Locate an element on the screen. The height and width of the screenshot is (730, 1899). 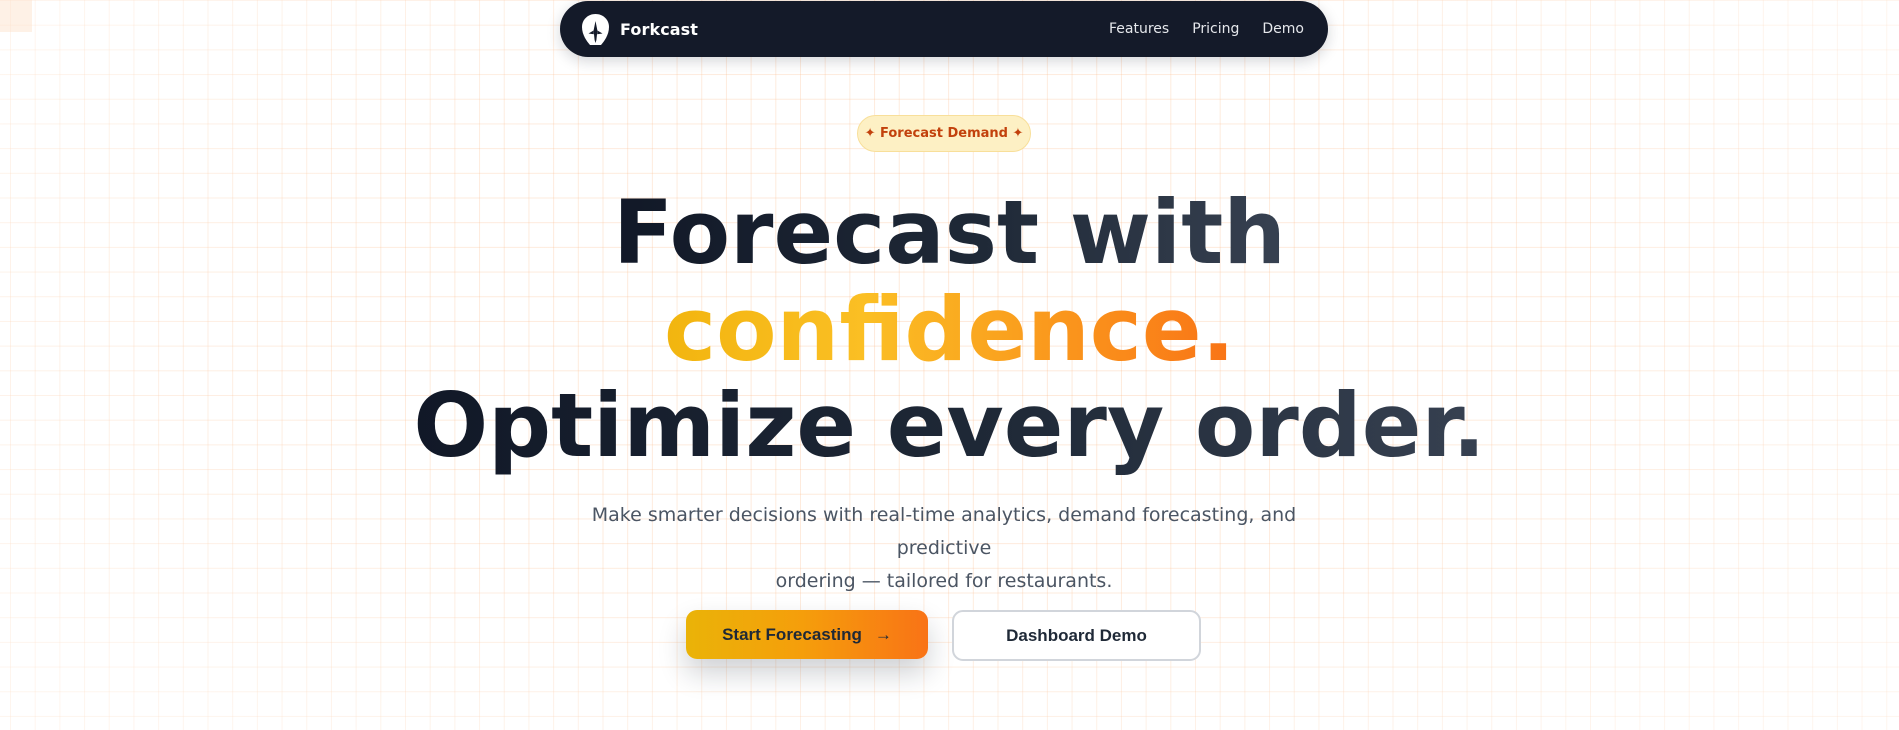
headline-accent: confidence. is located at coordinates (949, 329).